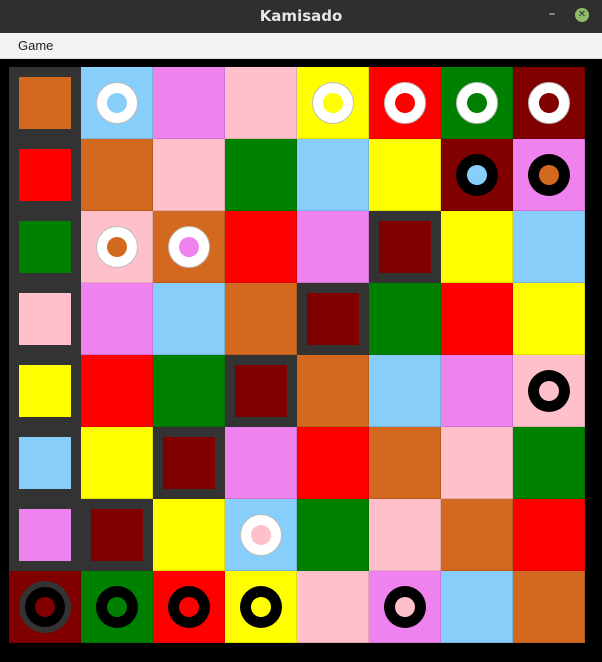 The width and height of the screenshot is (602, 662). I want to click on black-piece-green, so click(117, 607).